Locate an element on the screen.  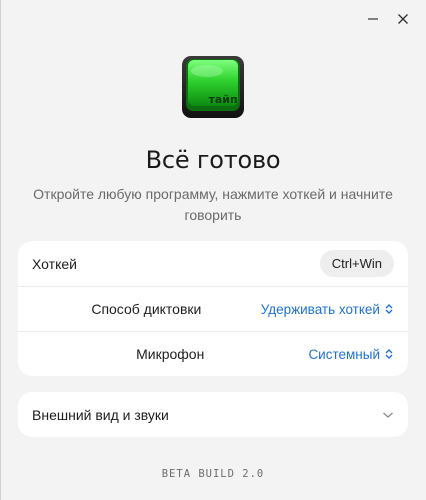
microphone-select: Системный is located at coordinates (351, 354).